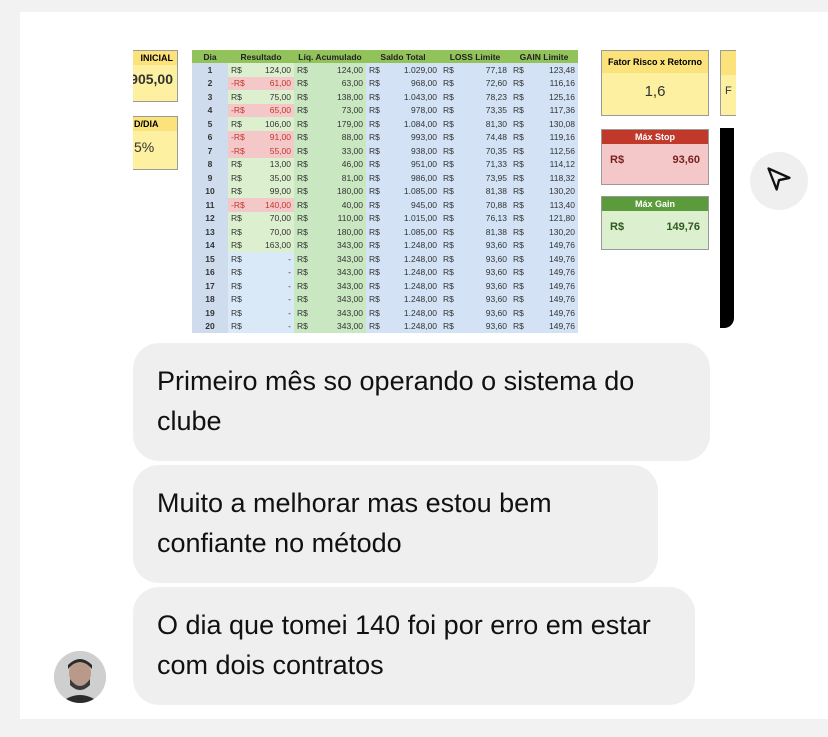  What do you see at coordinates (496, 96) in the screenshot?
I see `cell-loss-limite-value: 78,23` at bounding box center [496, 96].